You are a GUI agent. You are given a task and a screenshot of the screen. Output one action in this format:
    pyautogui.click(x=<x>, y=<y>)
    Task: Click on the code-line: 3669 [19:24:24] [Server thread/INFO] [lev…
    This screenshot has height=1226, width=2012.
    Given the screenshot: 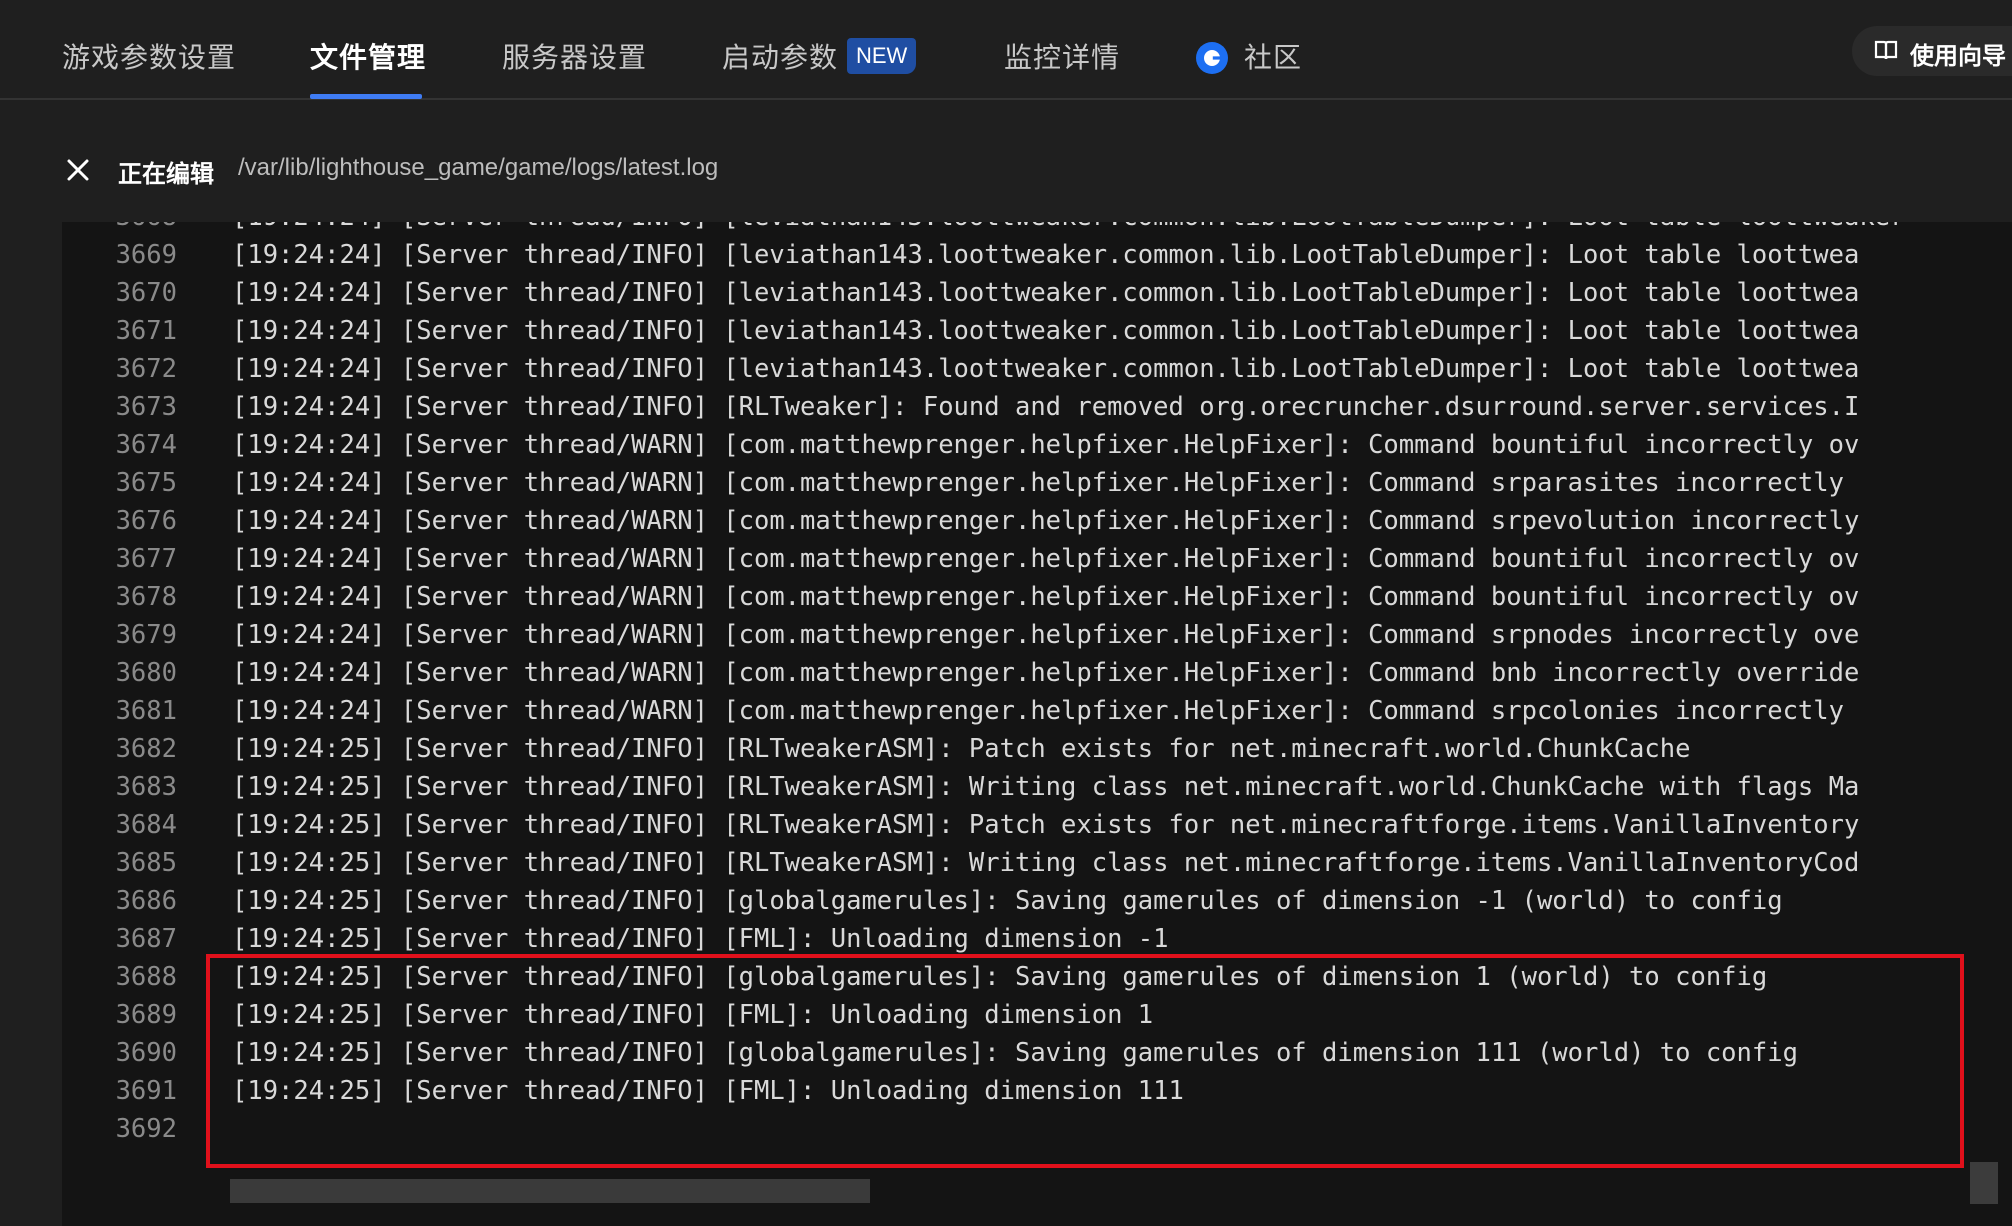 What is the action you would take?
    pyautogui.click(x=1037, y=255)
    